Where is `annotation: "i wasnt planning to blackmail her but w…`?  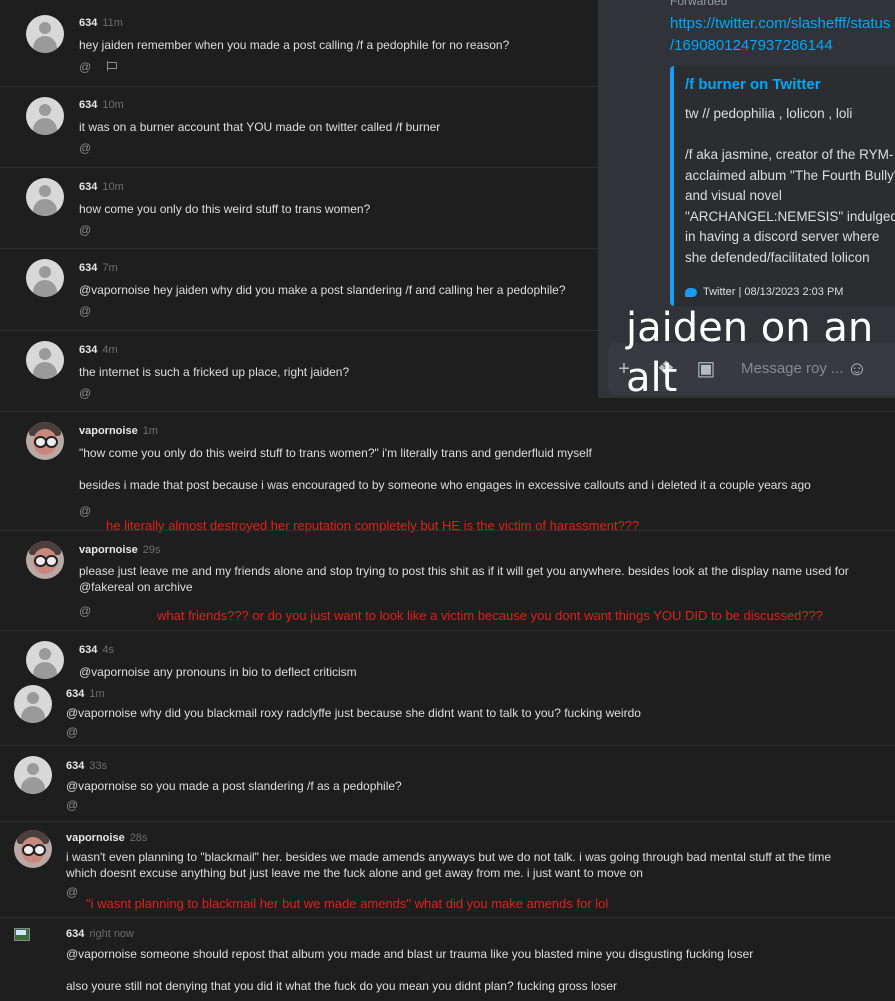 annotation: "i wasnt planning to blackmail her but w… is located at coordinates (347, 903).